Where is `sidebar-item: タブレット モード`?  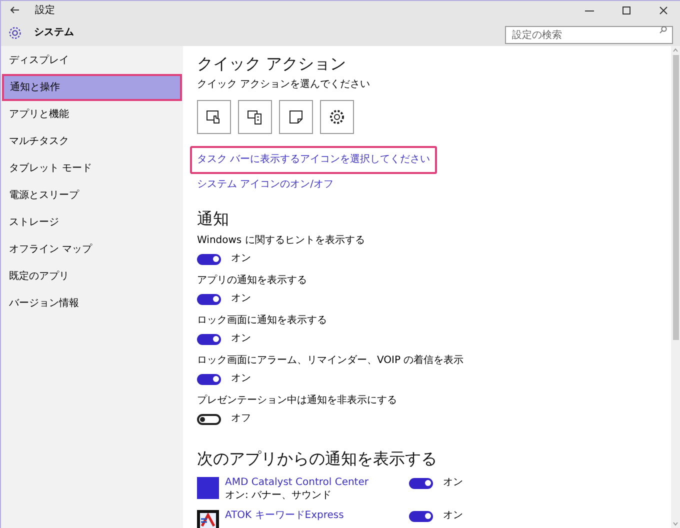 sidebar-item: タブレット モード is located at coordinates (92, 168).